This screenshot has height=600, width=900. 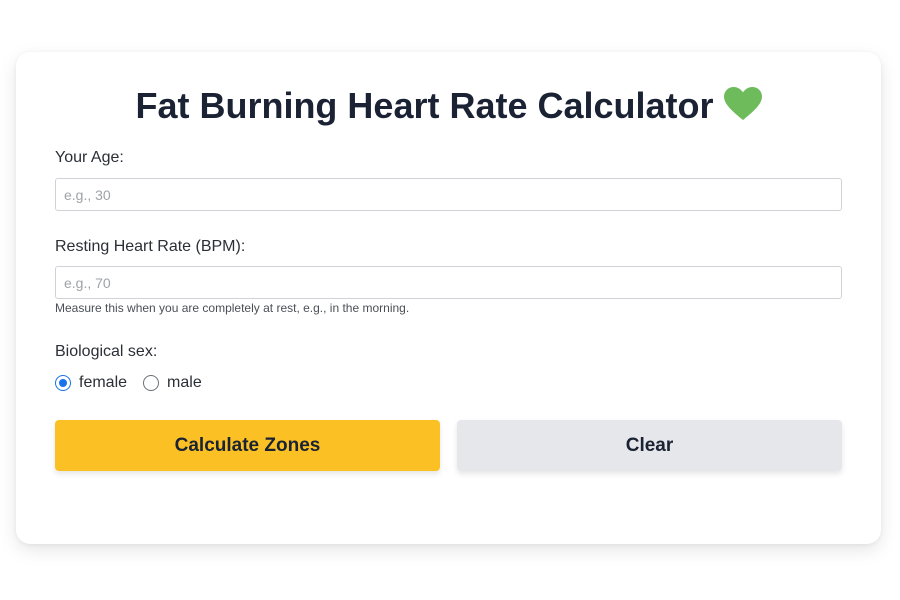 I want to click on age-label: Your Age:, so click(x=89, y=157).